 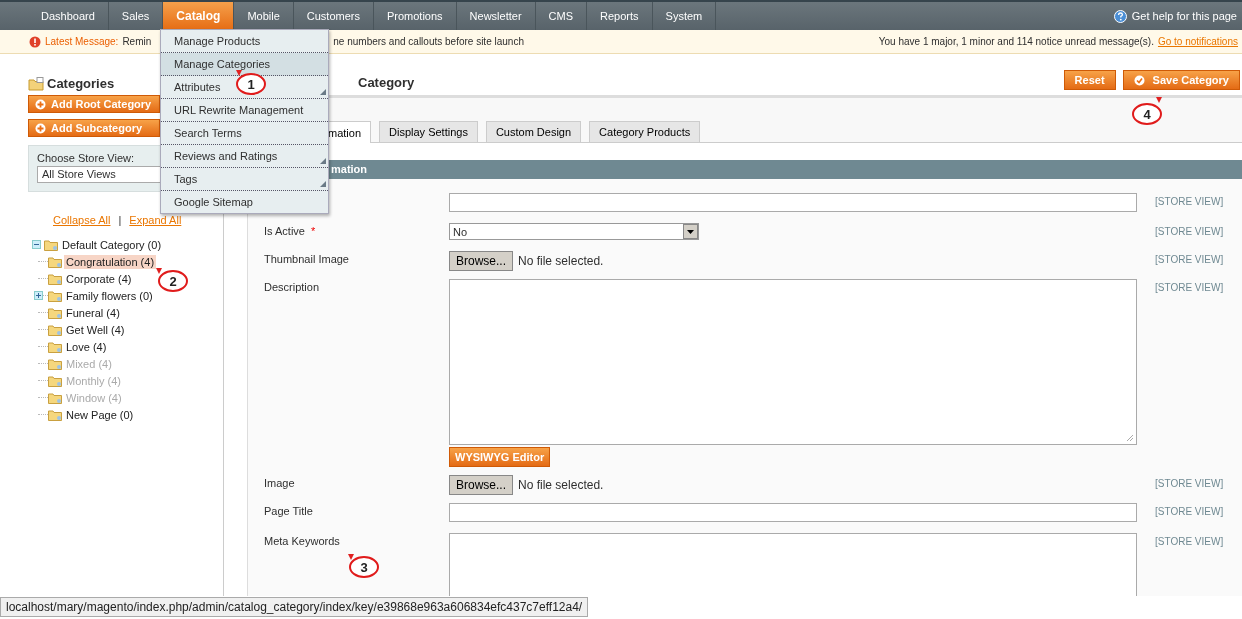 What do you see at coordinates (1016, 41) in the screenshot?
I see `message-summary: You have 1 major, 1 minor and 114 notice unread message(s).` at bounding box center [1016, 41].